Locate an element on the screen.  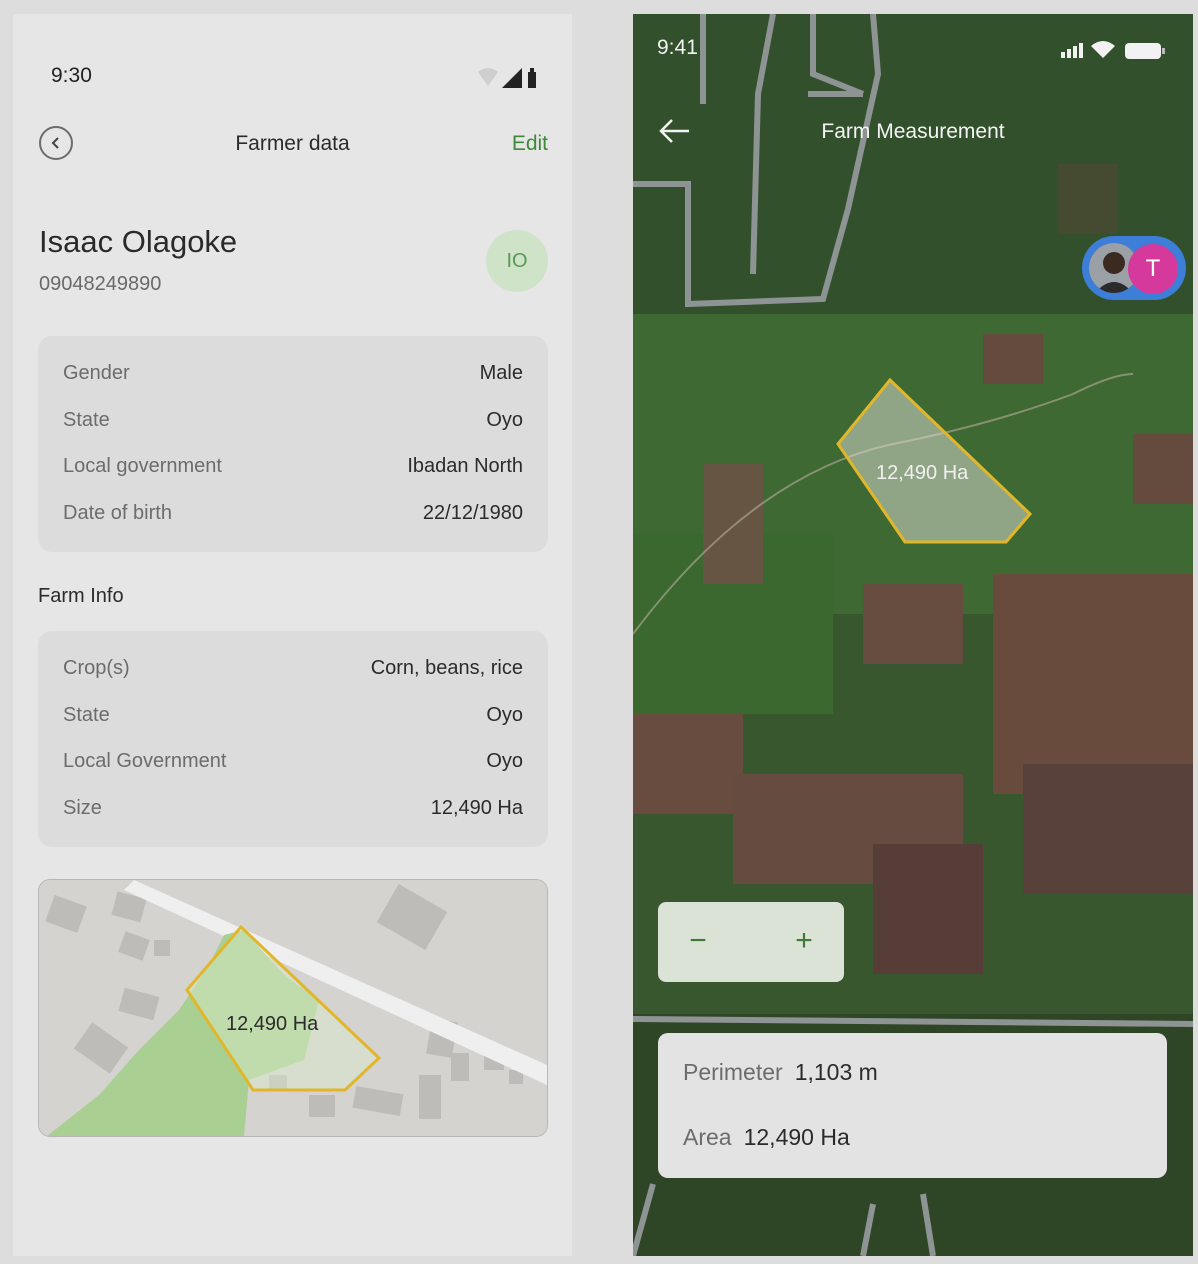
info-row-date-of-birth: Date of birth 22/12/1980 is located at coordinates (293, 517).